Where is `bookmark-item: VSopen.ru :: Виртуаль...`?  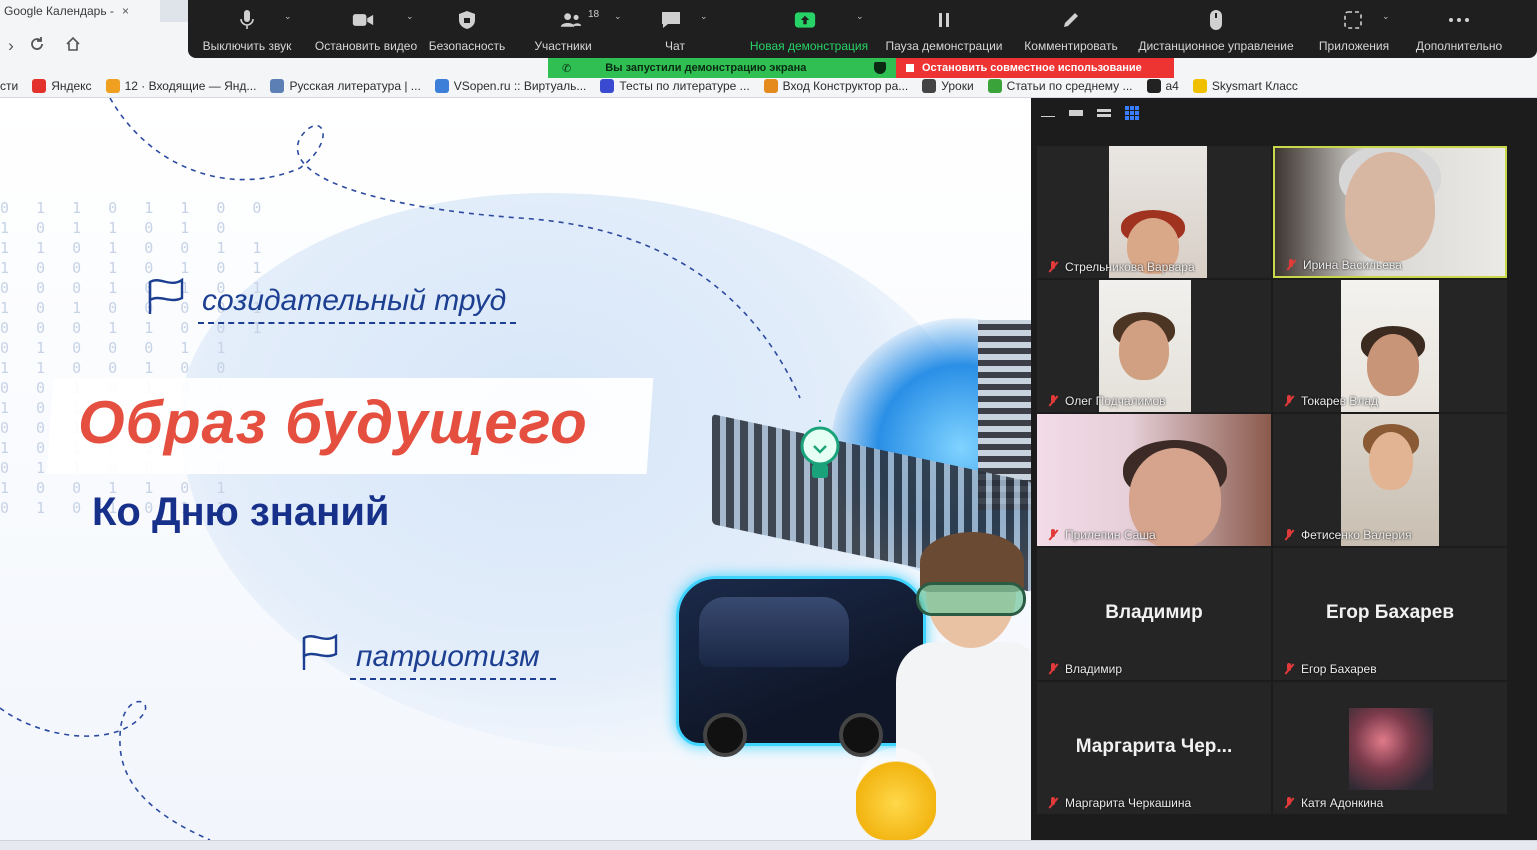
bookmark-item: VSopen.ru :: Виртуаль... is located at coordinates (510, 85).